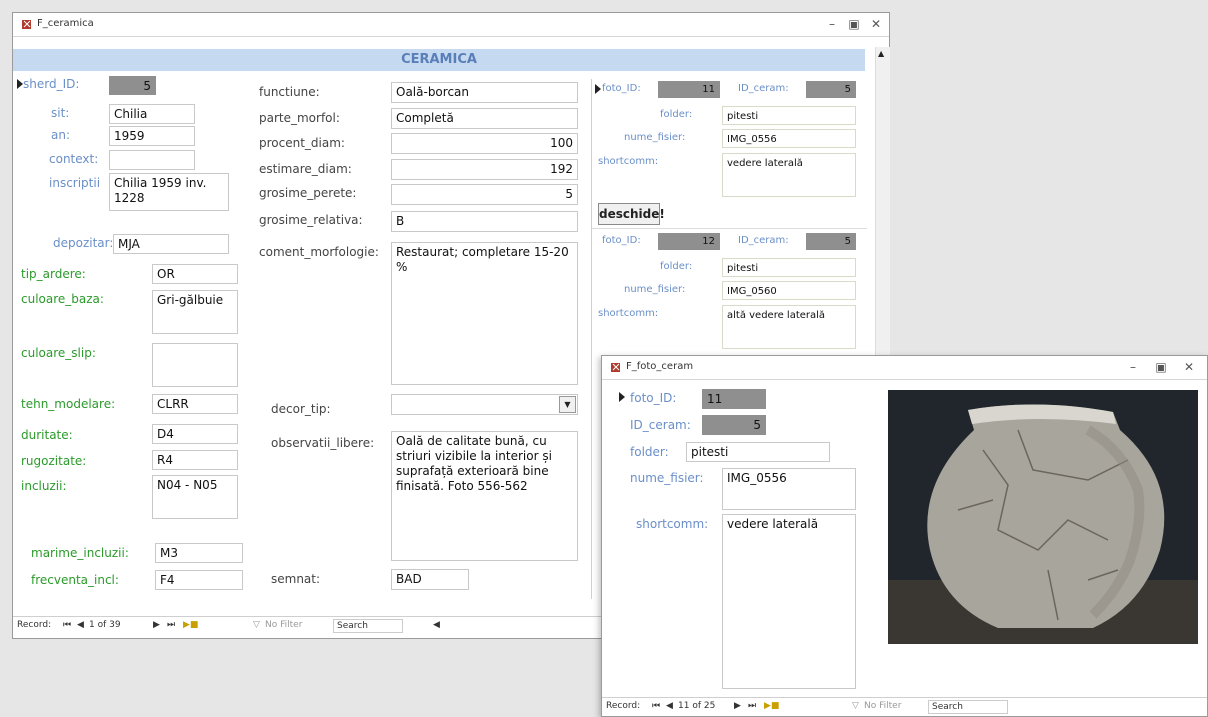 The height and width of the screenshot is (717, 1208). Describe the element at coordinates (152, 160) in the screenshot. I see `context-field` at that location.